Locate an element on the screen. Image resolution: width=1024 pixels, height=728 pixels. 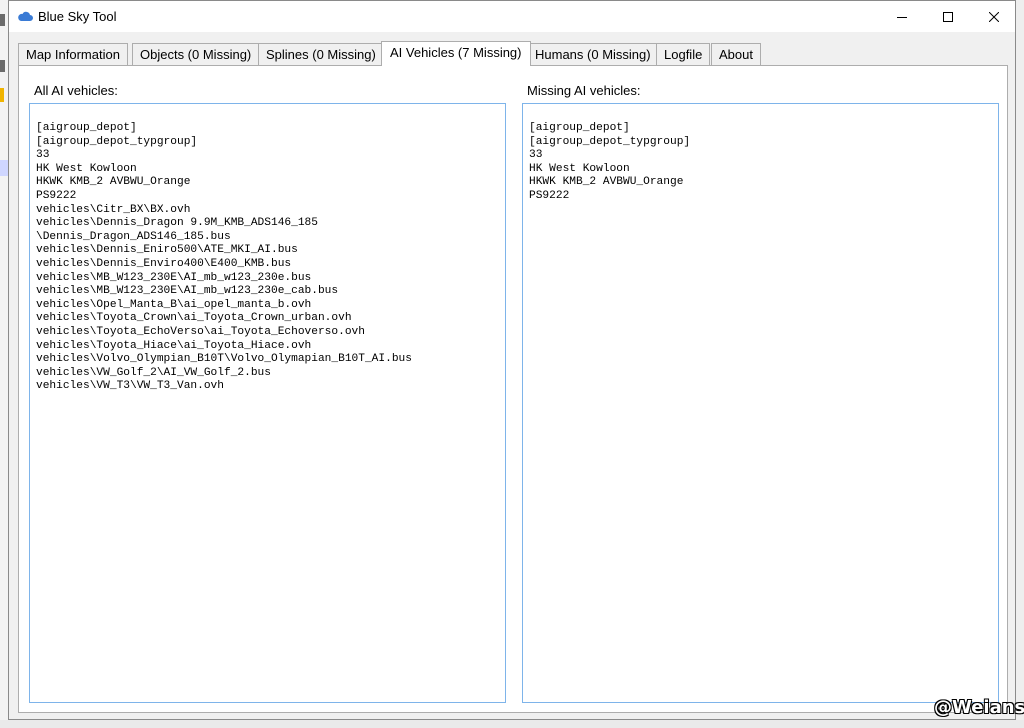
text-line: vehicles\Dennis_Enviro400\E400_KMB.bus is located at coordinates (164, 263).